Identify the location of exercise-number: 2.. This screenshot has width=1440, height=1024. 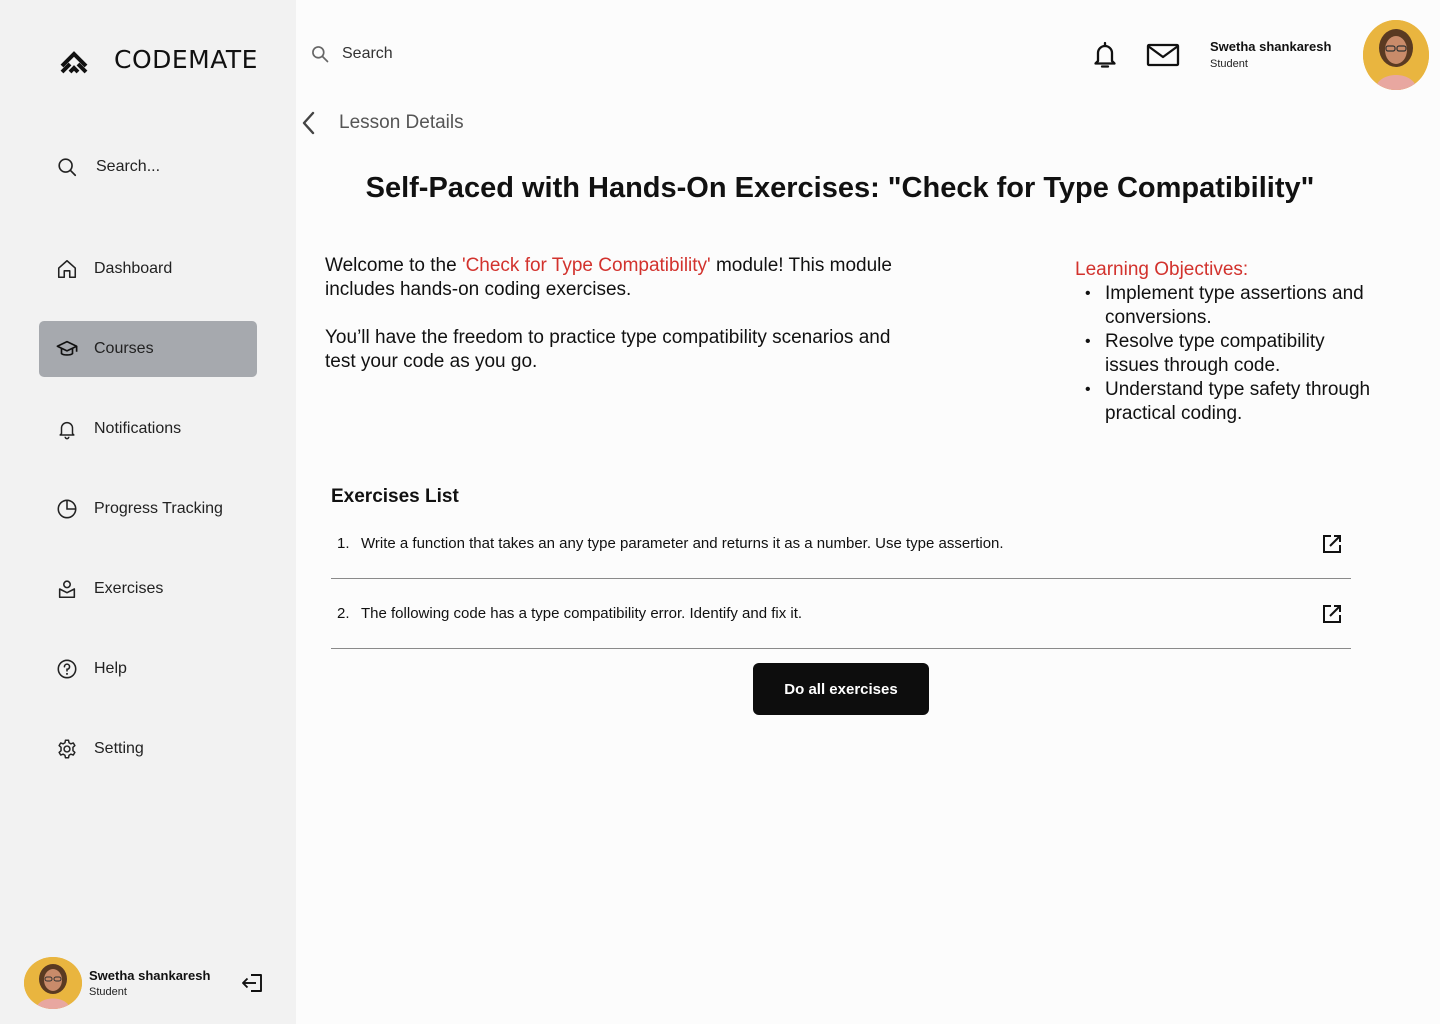
(343, 613).